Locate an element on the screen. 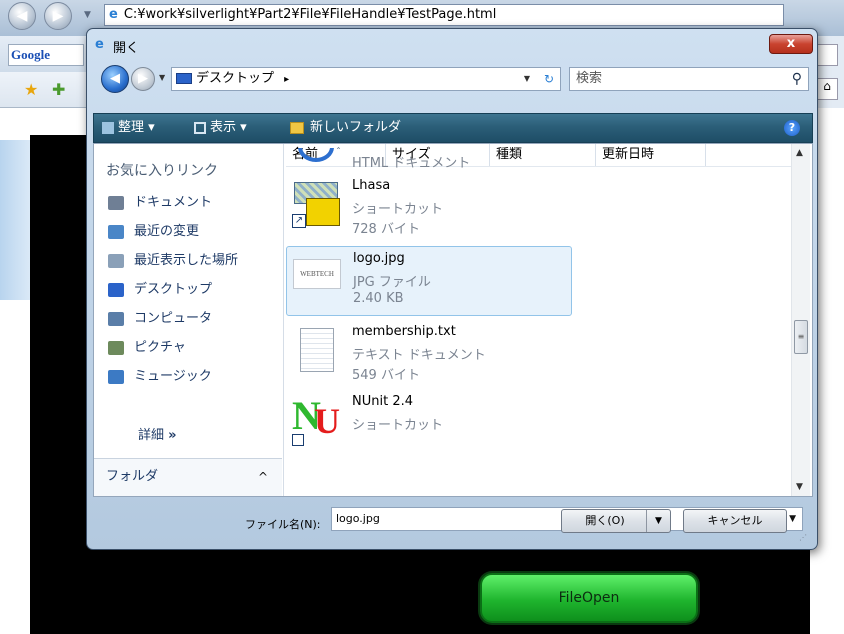 The width and height of the screenshot is (844, 634). more-chevron-icon: » is located at coordinates (172, 435).